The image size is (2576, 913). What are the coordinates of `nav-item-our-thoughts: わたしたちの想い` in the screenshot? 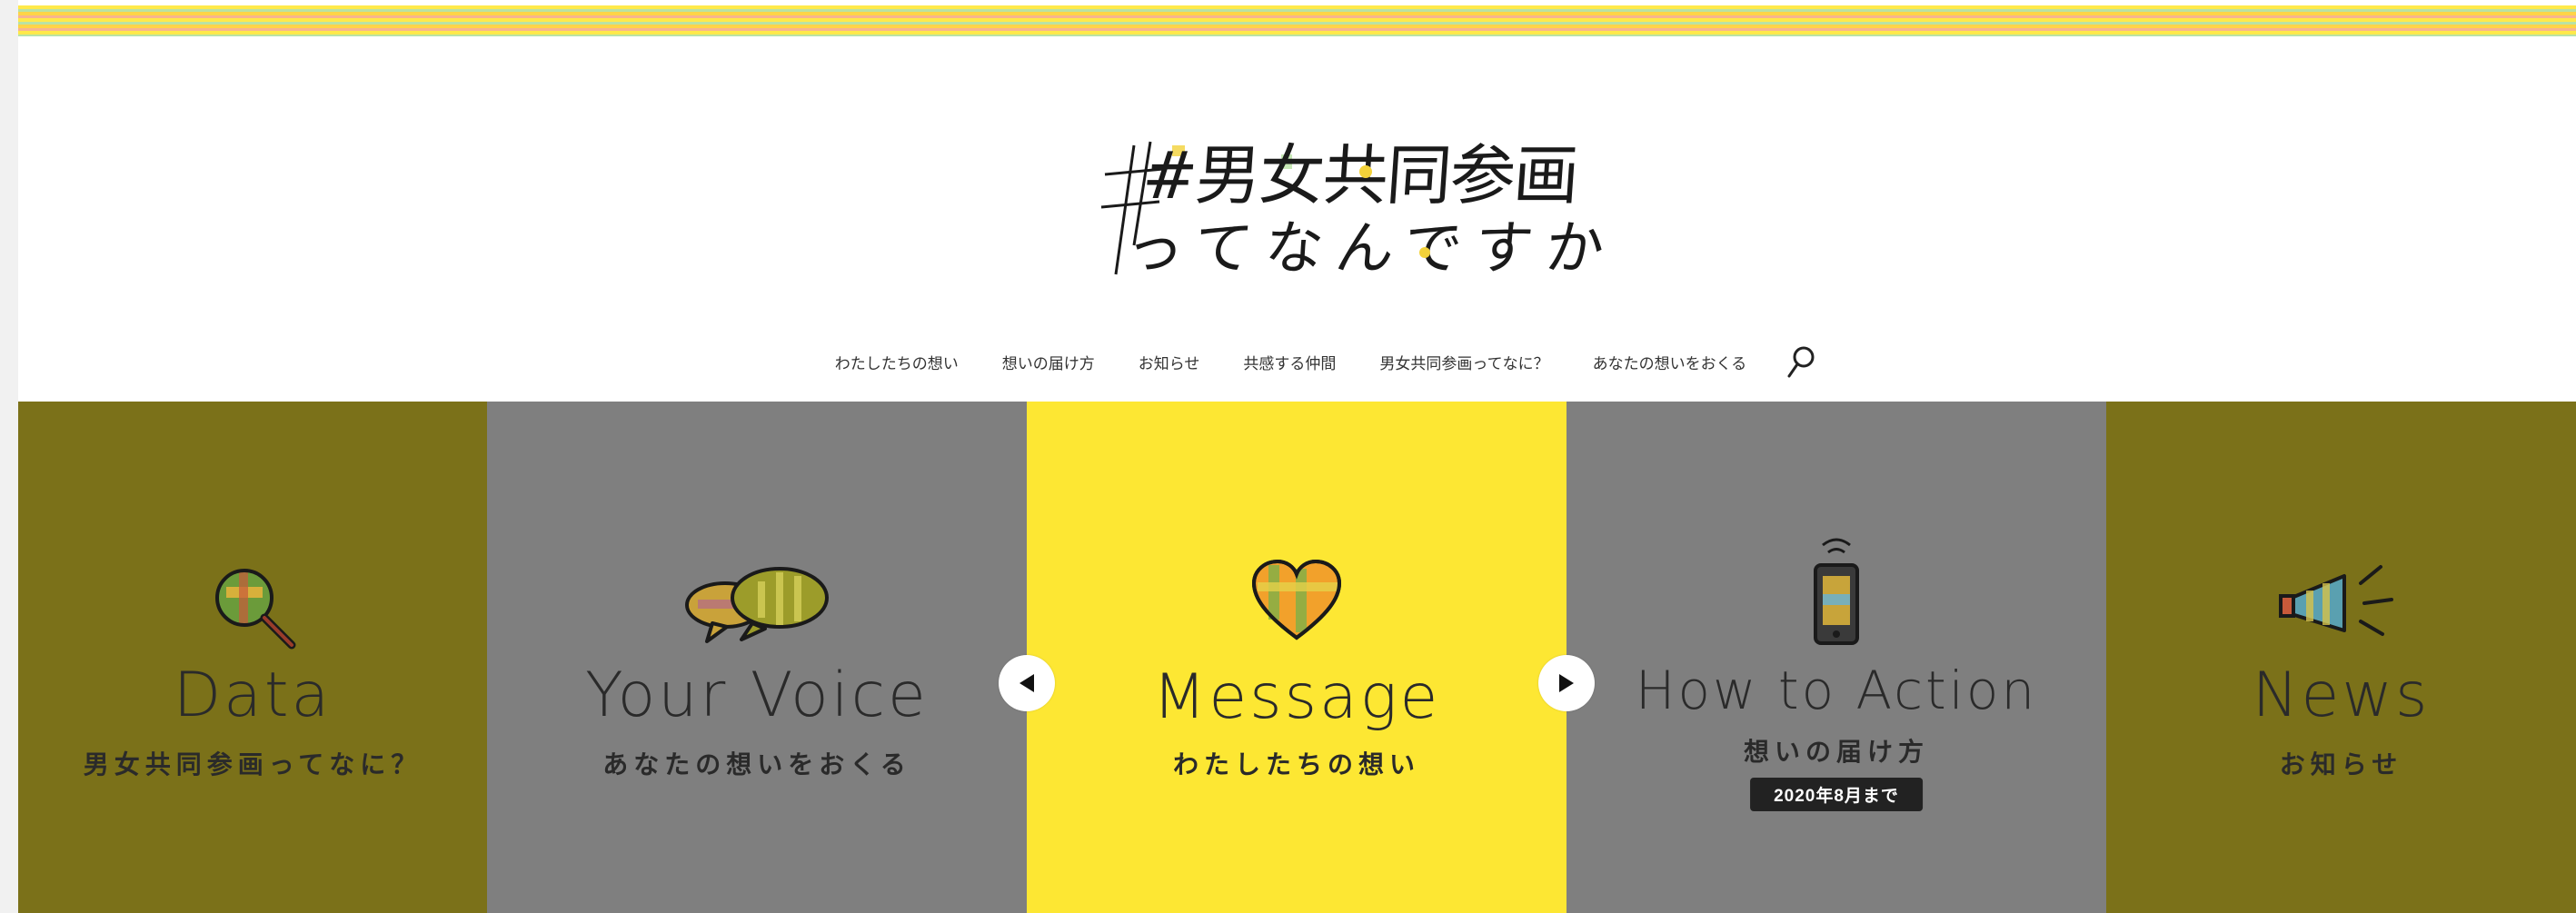 It's located at (897, 362).